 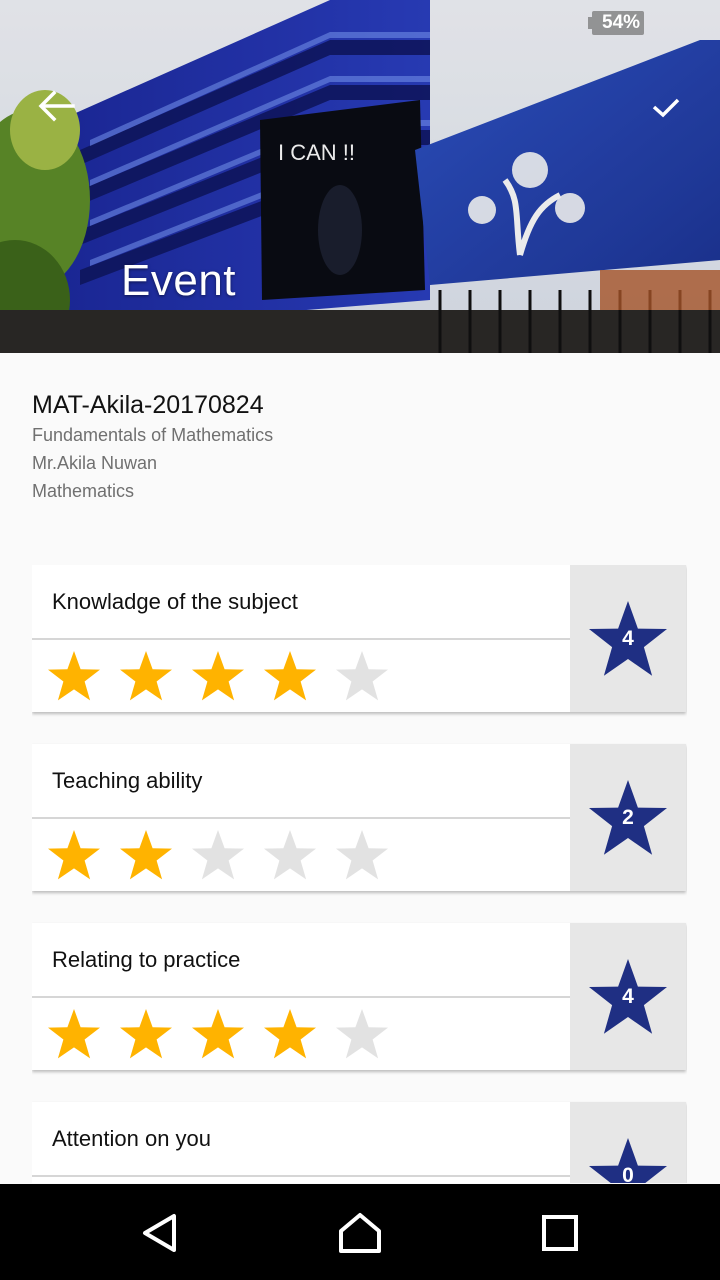 I want to click on nav-home-icon, so click(x=360, y=1233).